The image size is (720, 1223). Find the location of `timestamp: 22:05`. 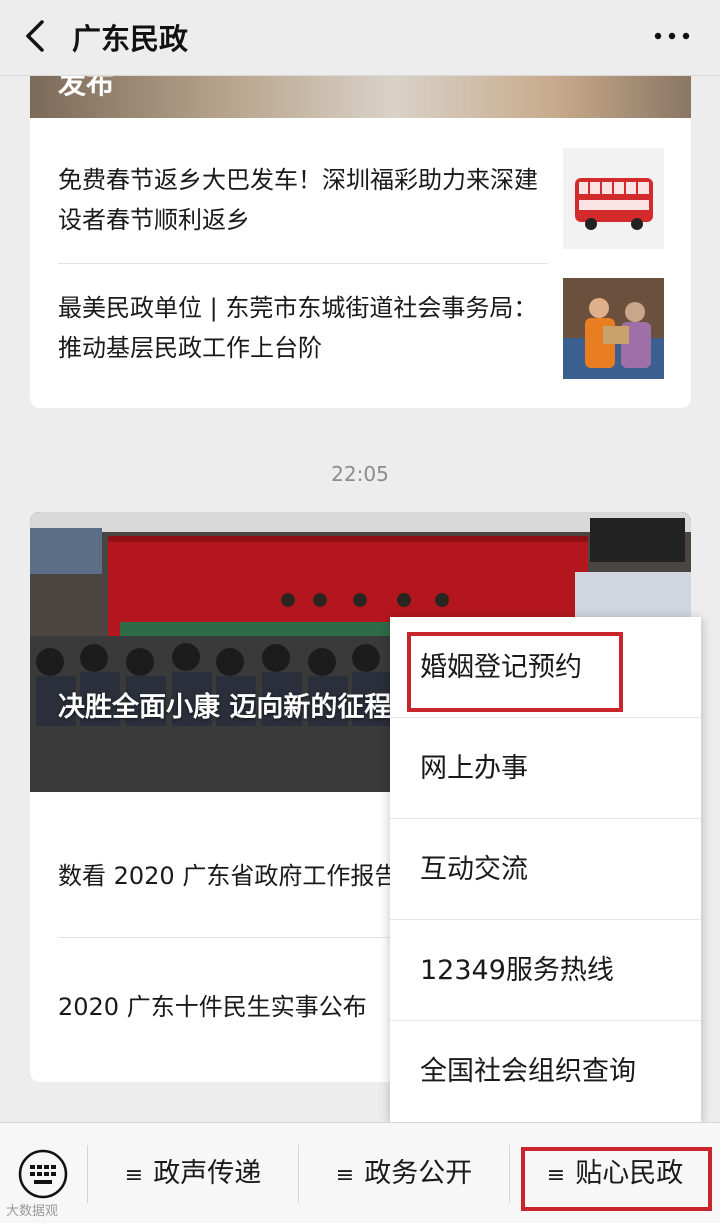

timestamp: 22:05 is located at coordinates (360, 474).